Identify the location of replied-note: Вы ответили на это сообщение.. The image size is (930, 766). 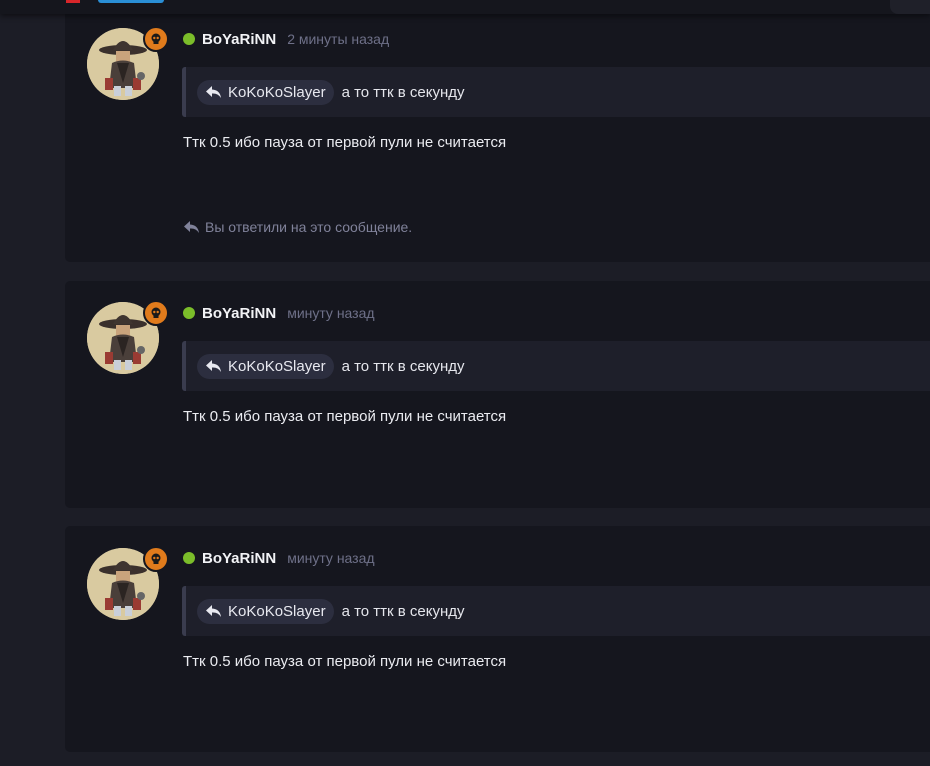
(297, 227).